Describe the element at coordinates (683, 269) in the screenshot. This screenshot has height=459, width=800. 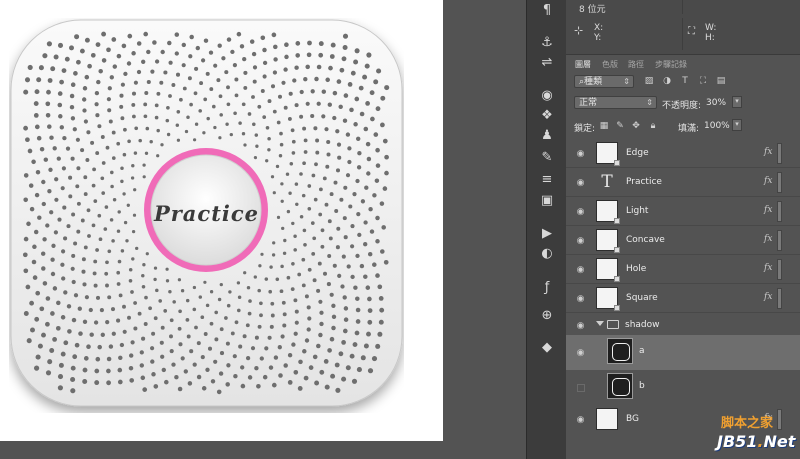
I see `layer-row-hole: ◉ Hole fx` at that location.